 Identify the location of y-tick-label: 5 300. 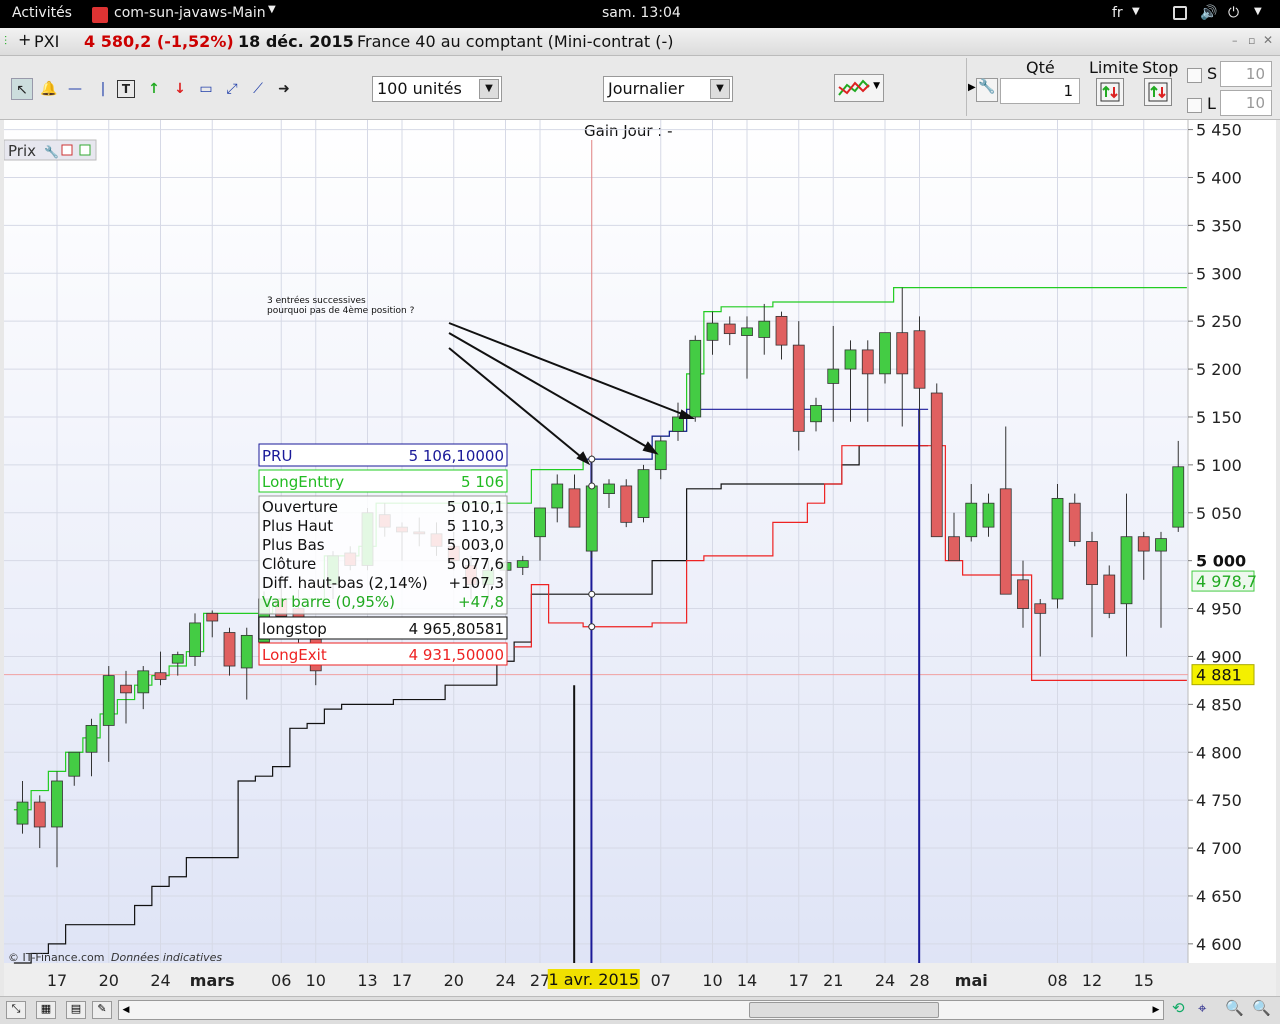
(1219, 273).